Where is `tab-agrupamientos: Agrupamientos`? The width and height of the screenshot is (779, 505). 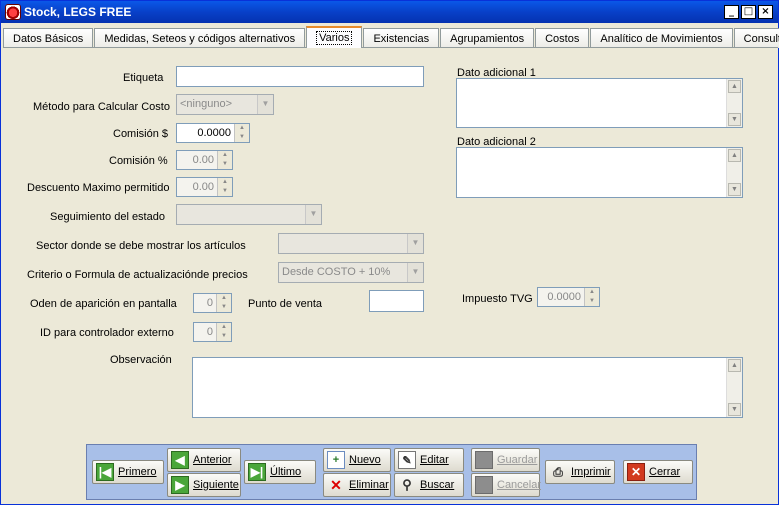
tab-agrupamientos: Agrupamientos is located at coordinates (487, 38).